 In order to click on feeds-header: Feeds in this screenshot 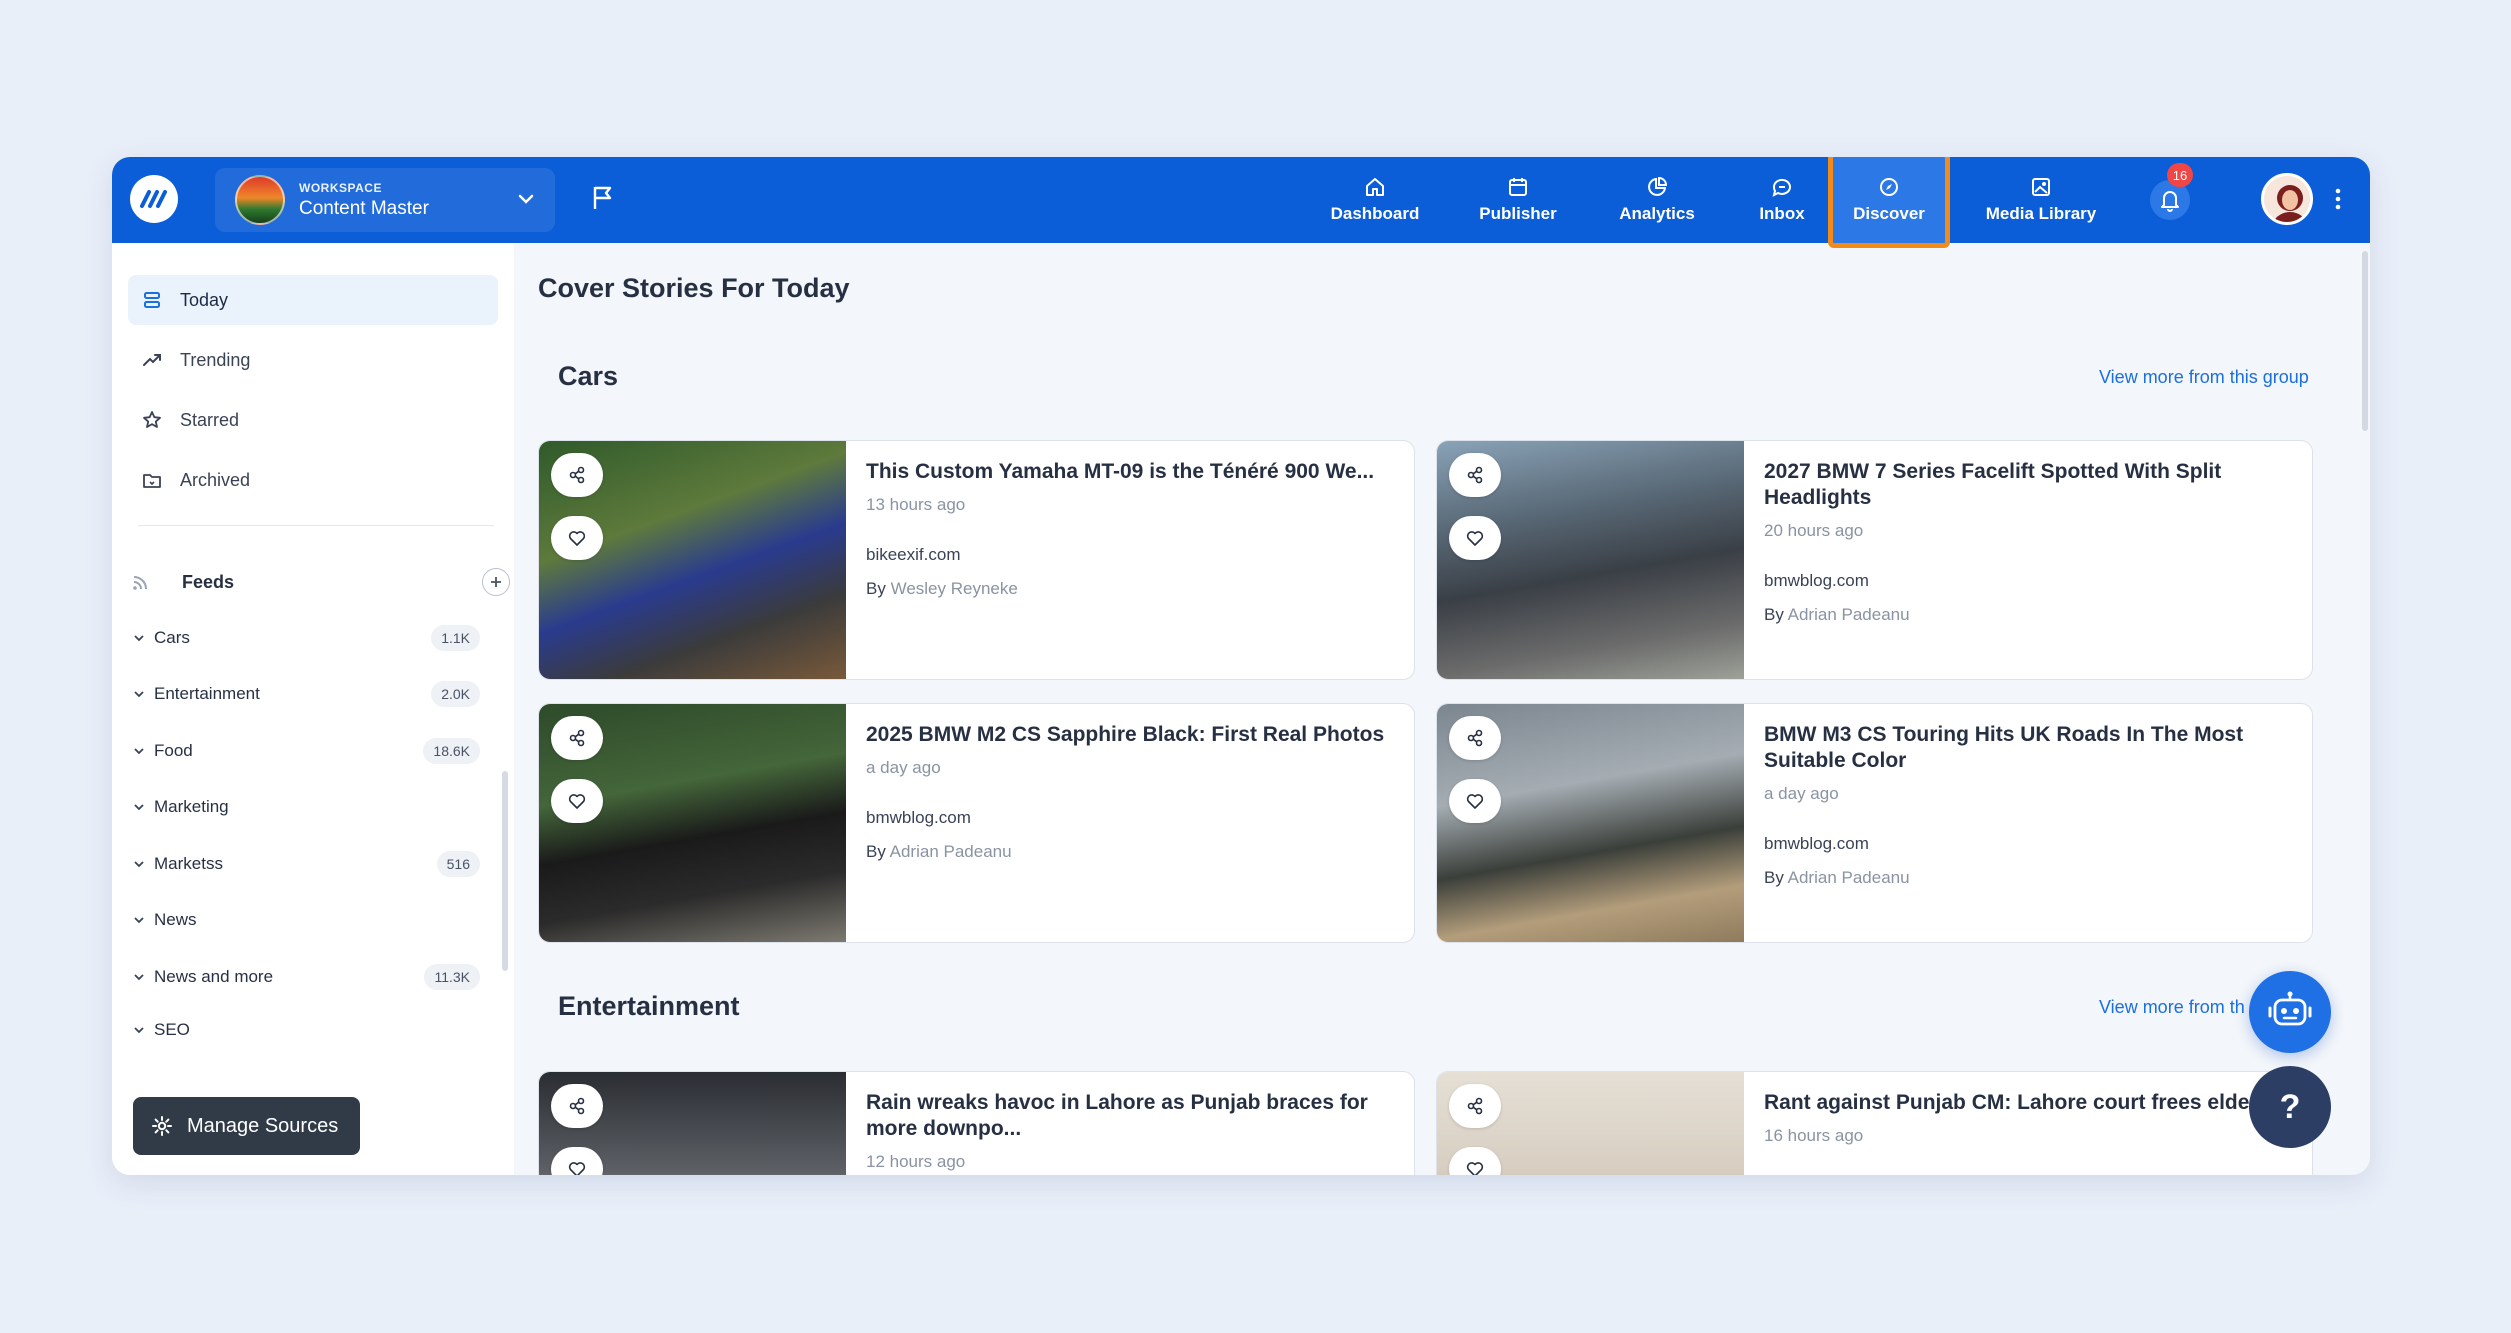, I will do `click(320, 582)`.